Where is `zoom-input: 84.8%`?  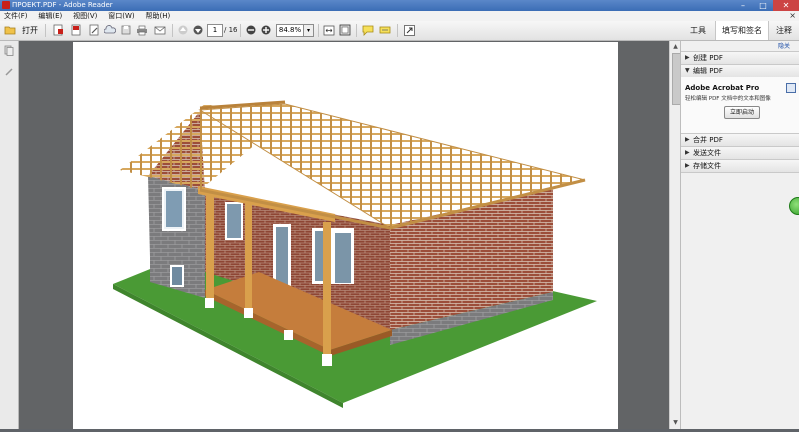
zoom-input: 84.8% is located at coordinates (290, 30).